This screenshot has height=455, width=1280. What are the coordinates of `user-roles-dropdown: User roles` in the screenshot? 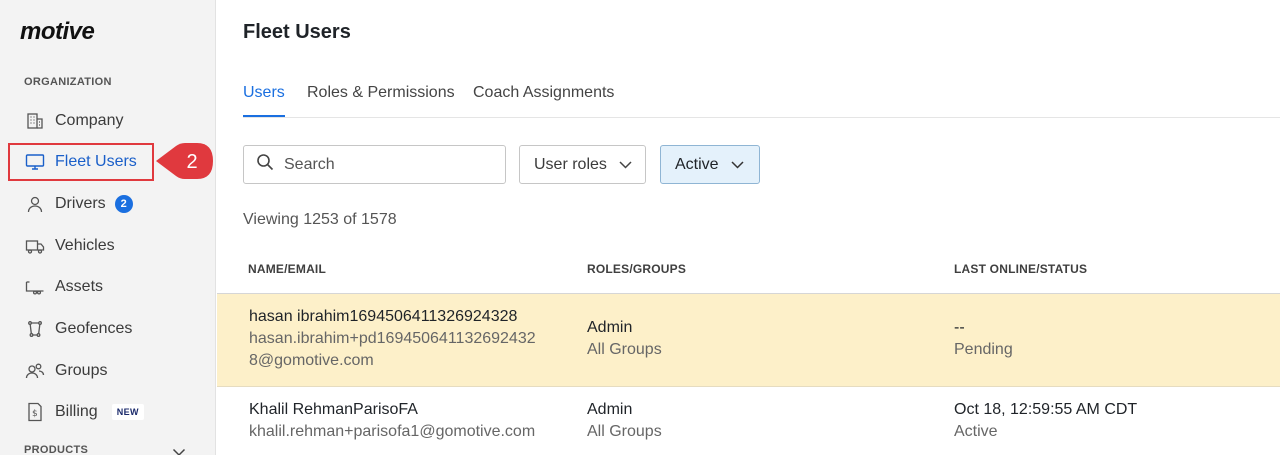 It's located at (582, 164).